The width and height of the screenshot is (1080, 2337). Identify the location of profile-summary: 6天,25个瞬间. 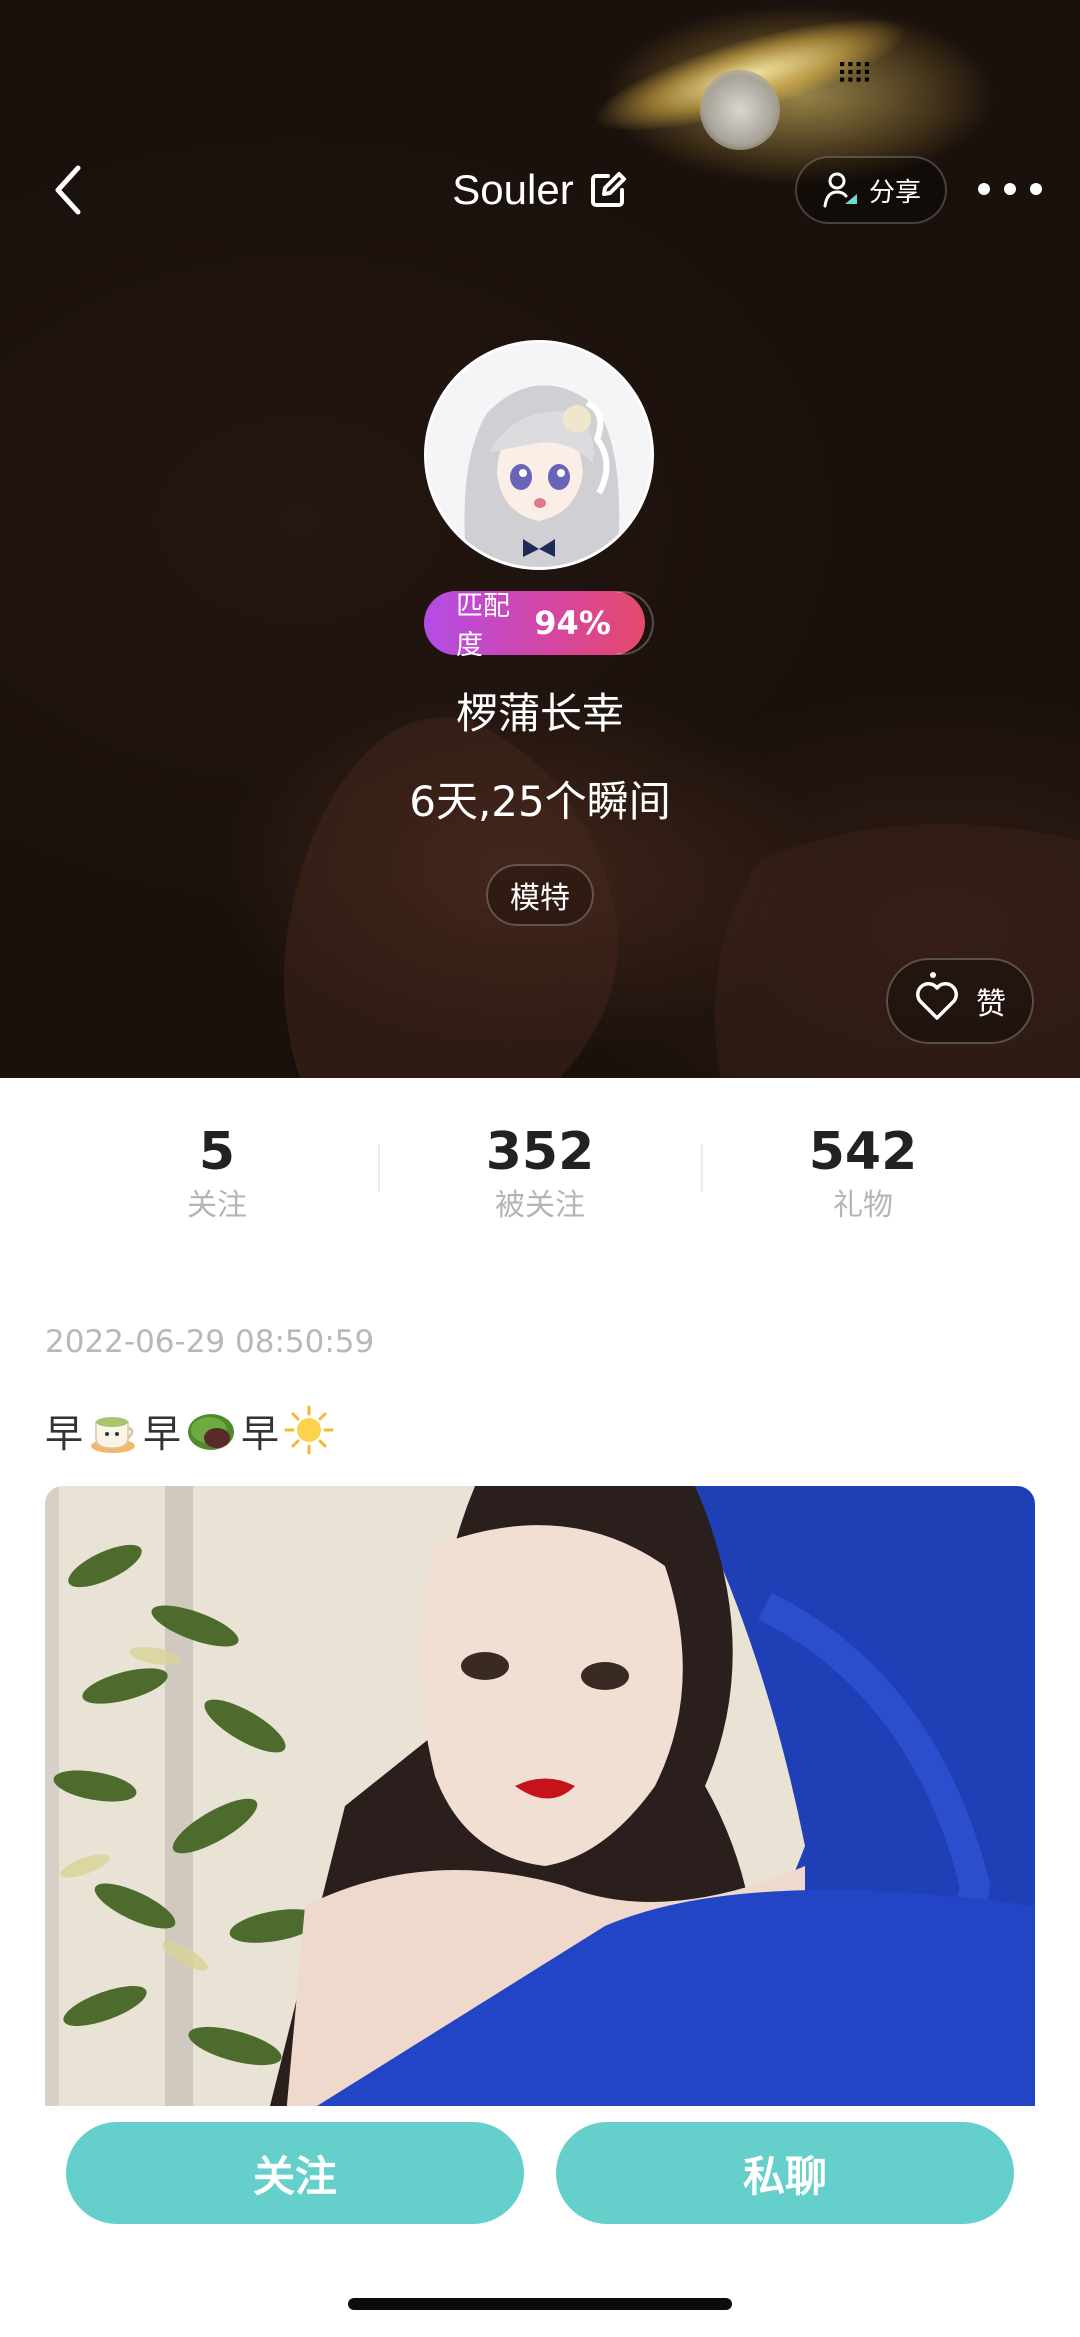
(540, 801).